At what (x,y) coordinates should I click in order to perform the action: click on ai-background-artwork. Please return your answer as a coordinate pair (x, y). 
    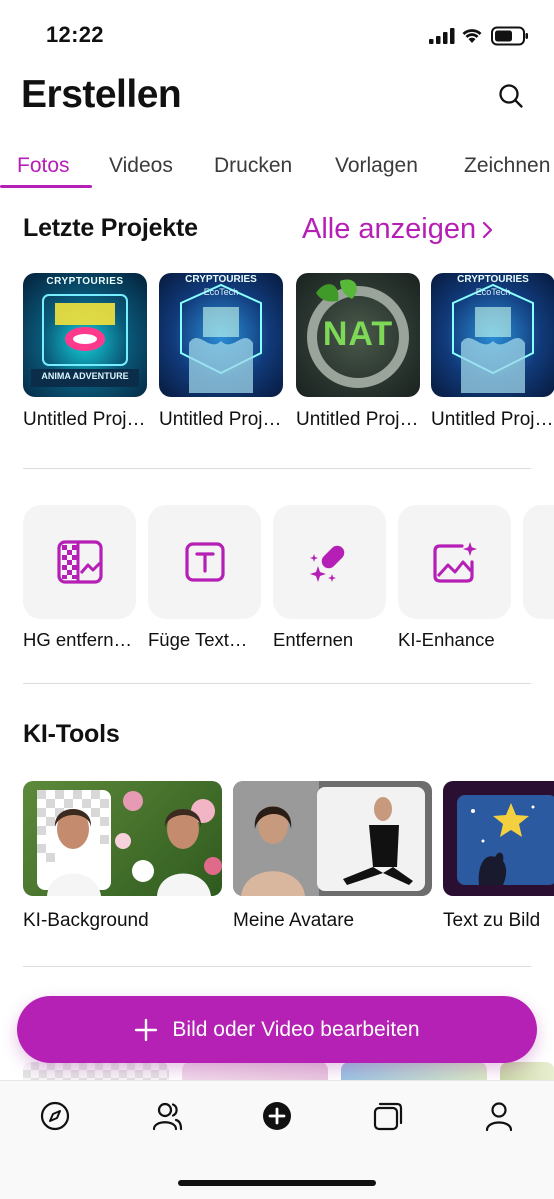
    Looking at the image, I should click on (129, 843).